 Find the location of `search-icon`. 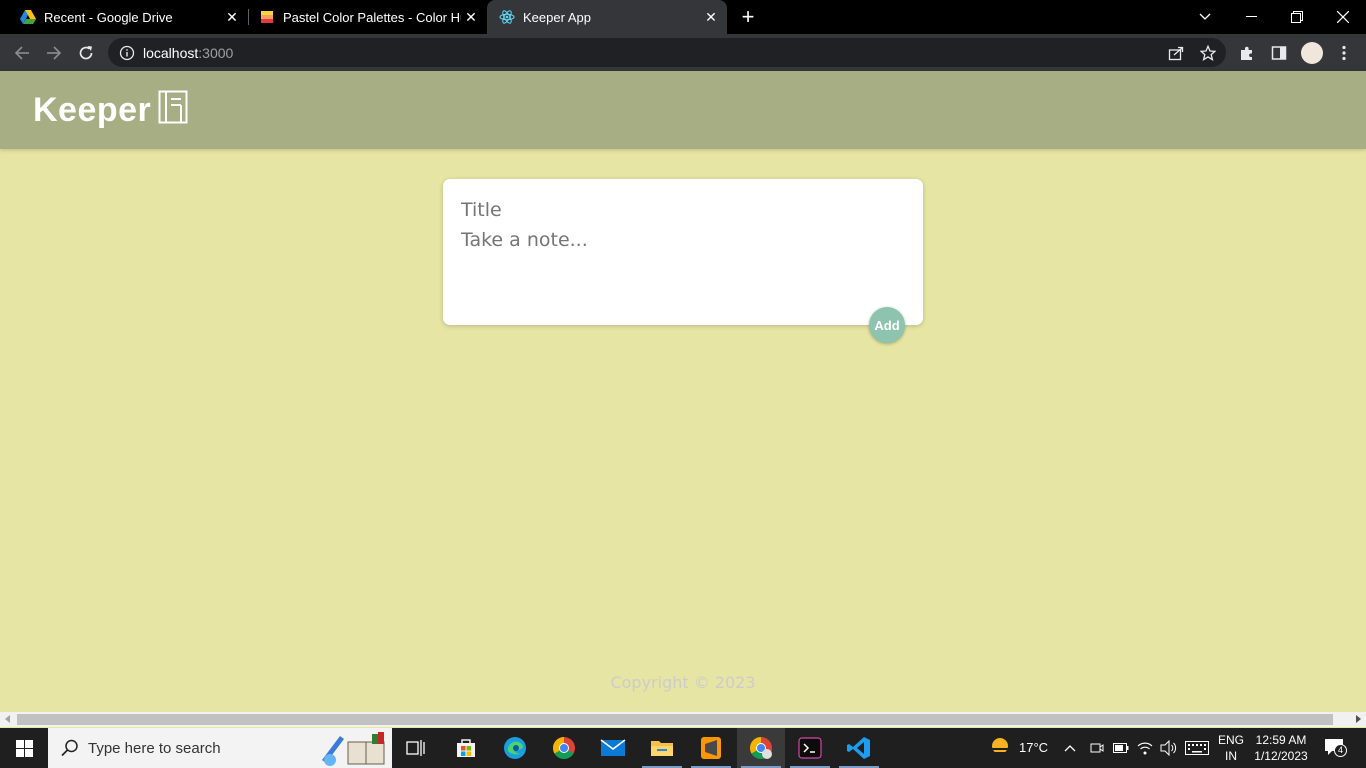

search-icon is located at coordinates (69, 748).